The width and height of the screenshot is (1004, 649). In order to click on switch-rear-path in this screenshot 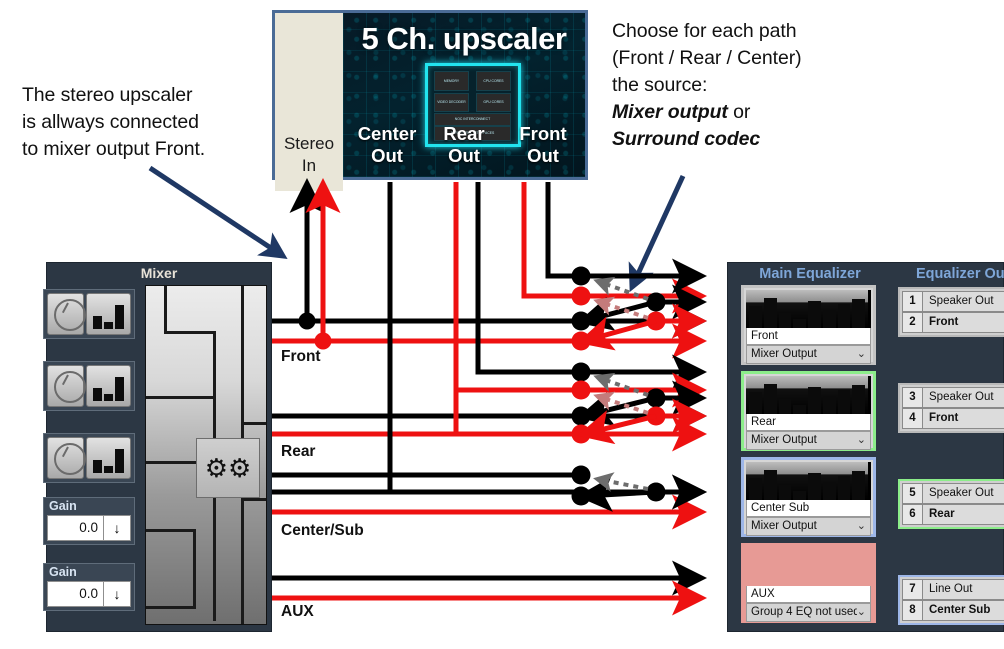, I will do `click(639, 403)`.